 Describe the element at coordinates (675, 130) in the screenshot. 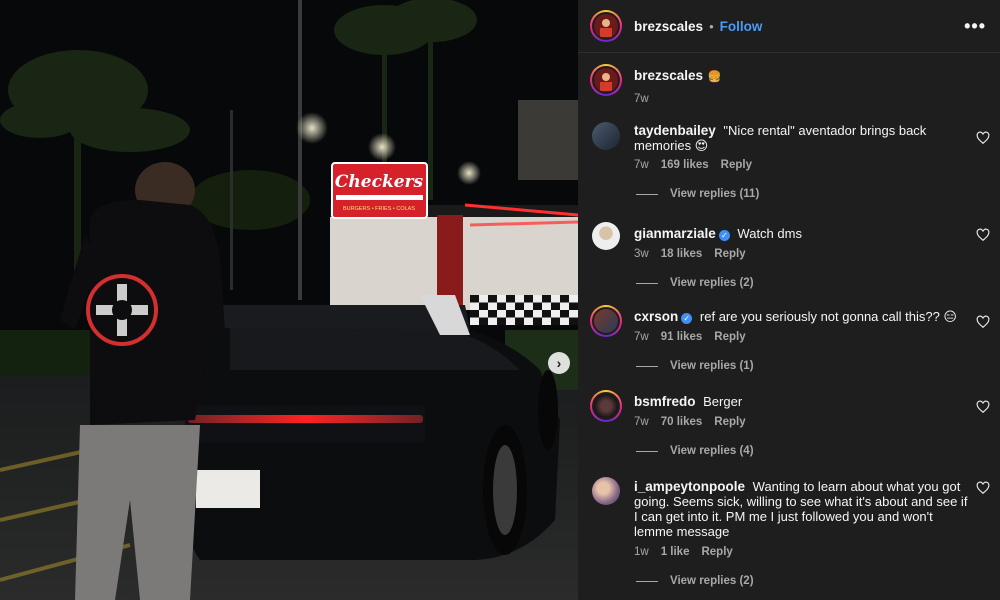

I see `commenter-username: taydenbailey` at that location.